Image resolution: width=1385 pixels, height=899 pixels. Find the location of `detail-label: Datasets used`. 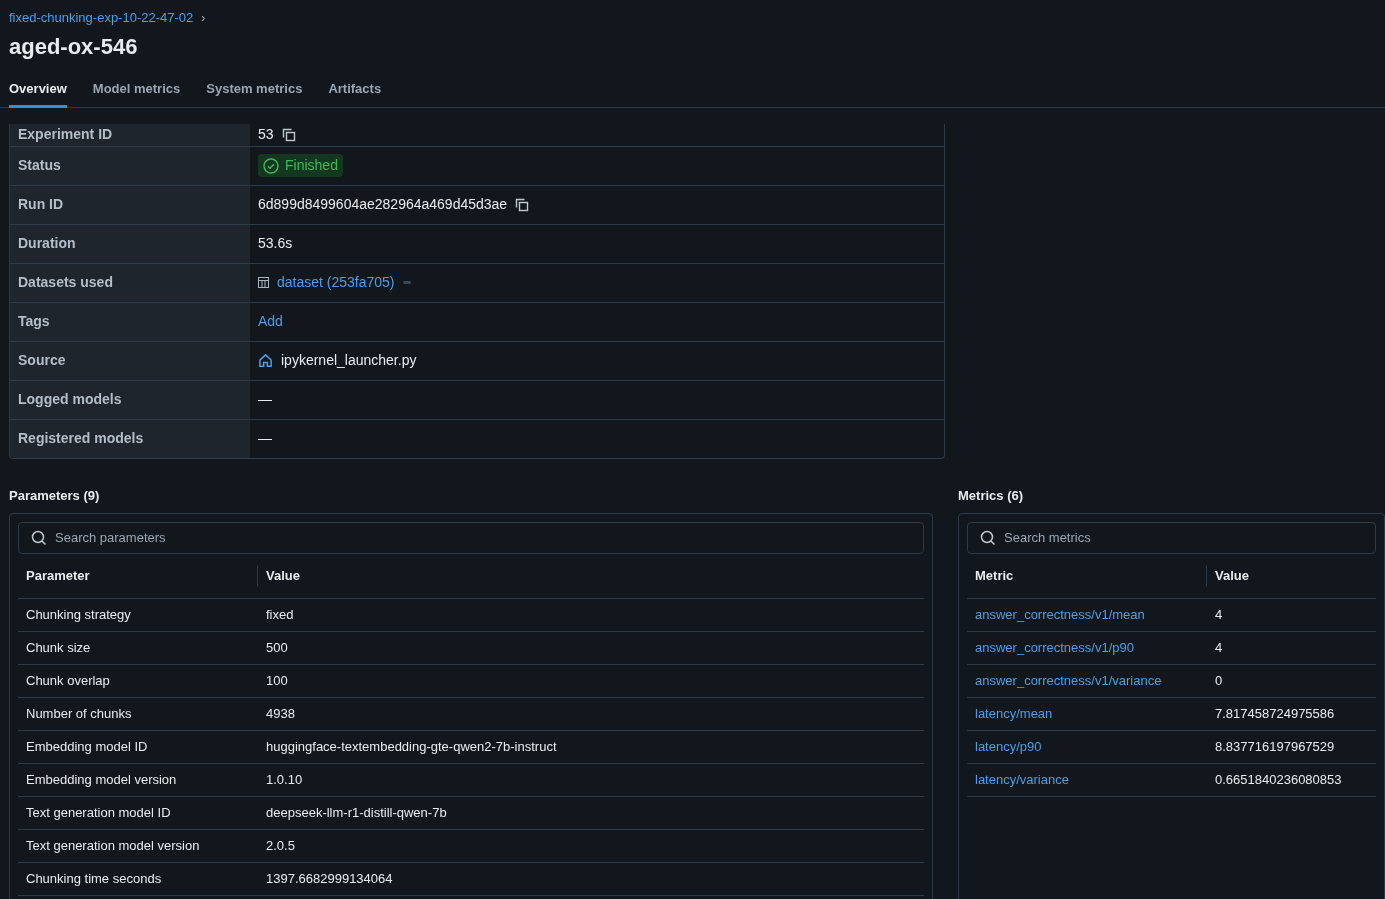

detail-label: Datasets used is located at coordinates (130, 282).